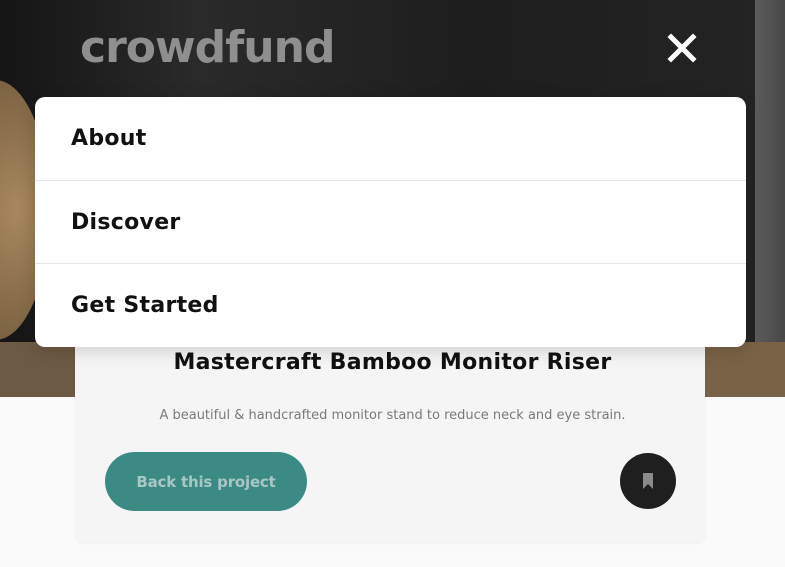 Image resolution: width=785 pixels, height=567 pixels. I want to click on back-project-button: Back this project, so click(206, 481).